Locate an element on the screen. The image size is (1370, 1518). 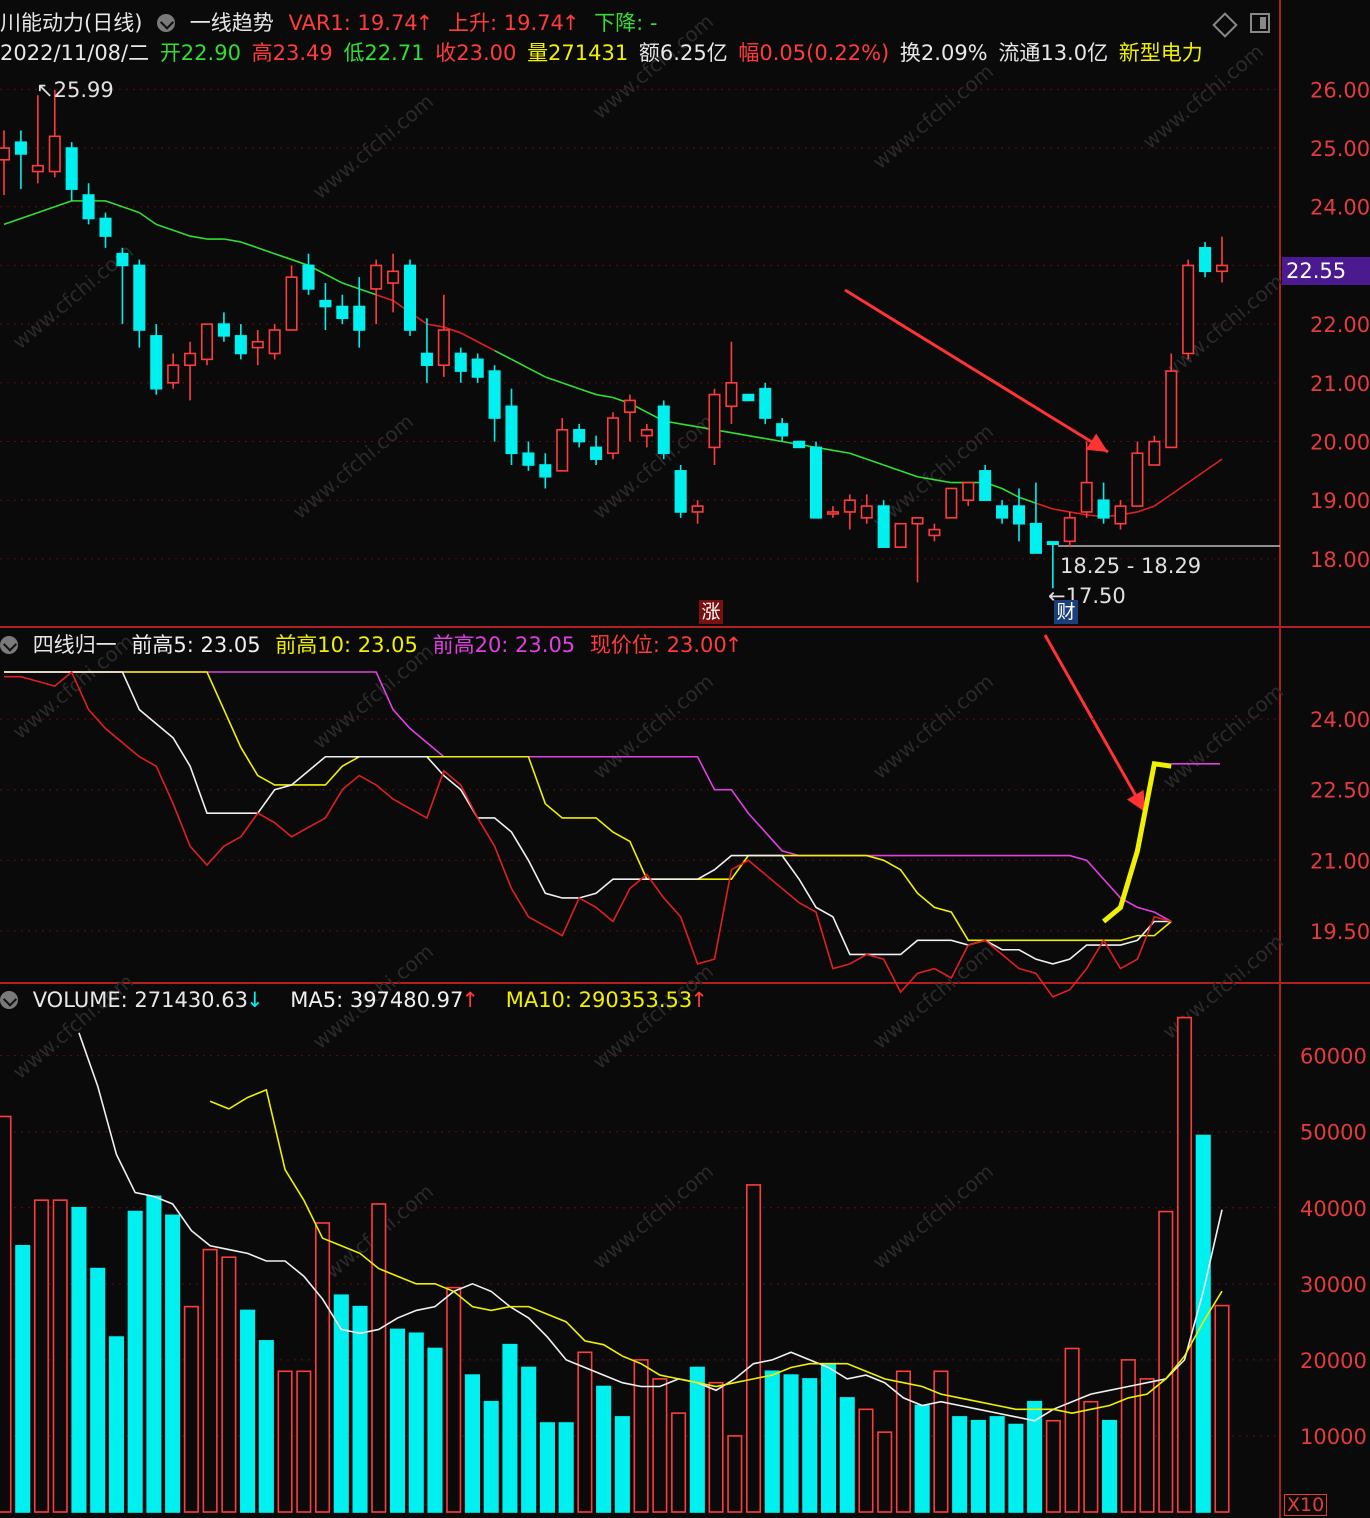
quote-high: 高23.49 is located at coordinates (292, 53).